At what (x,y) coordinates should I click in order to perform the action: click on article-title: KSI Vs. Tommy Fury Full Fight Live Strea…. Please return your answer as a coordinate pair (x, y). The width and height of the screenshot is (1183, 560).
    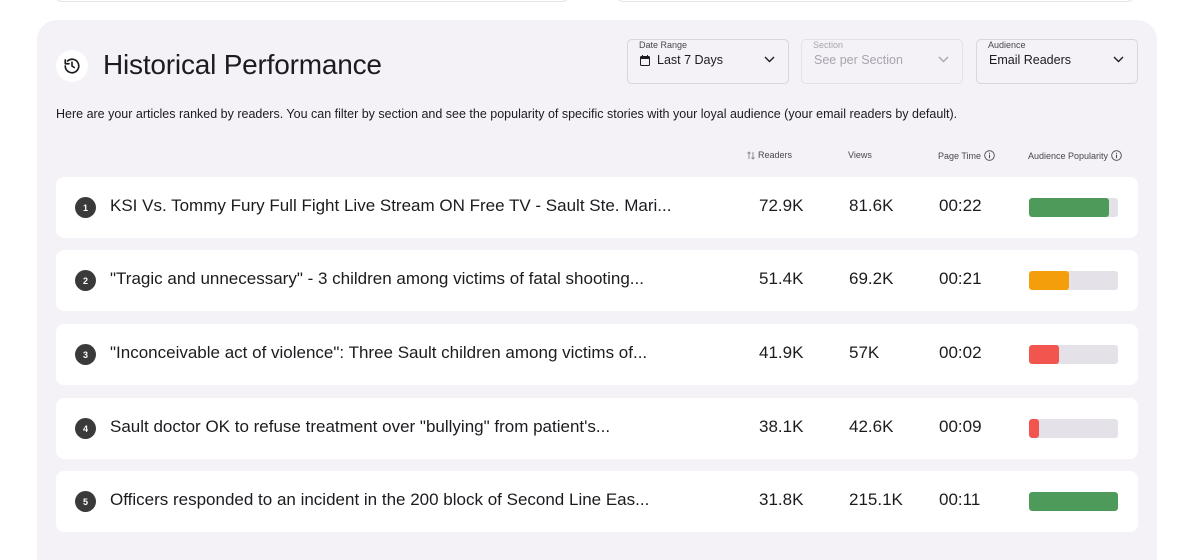
    Looking at the image, I should click on (390, 206).